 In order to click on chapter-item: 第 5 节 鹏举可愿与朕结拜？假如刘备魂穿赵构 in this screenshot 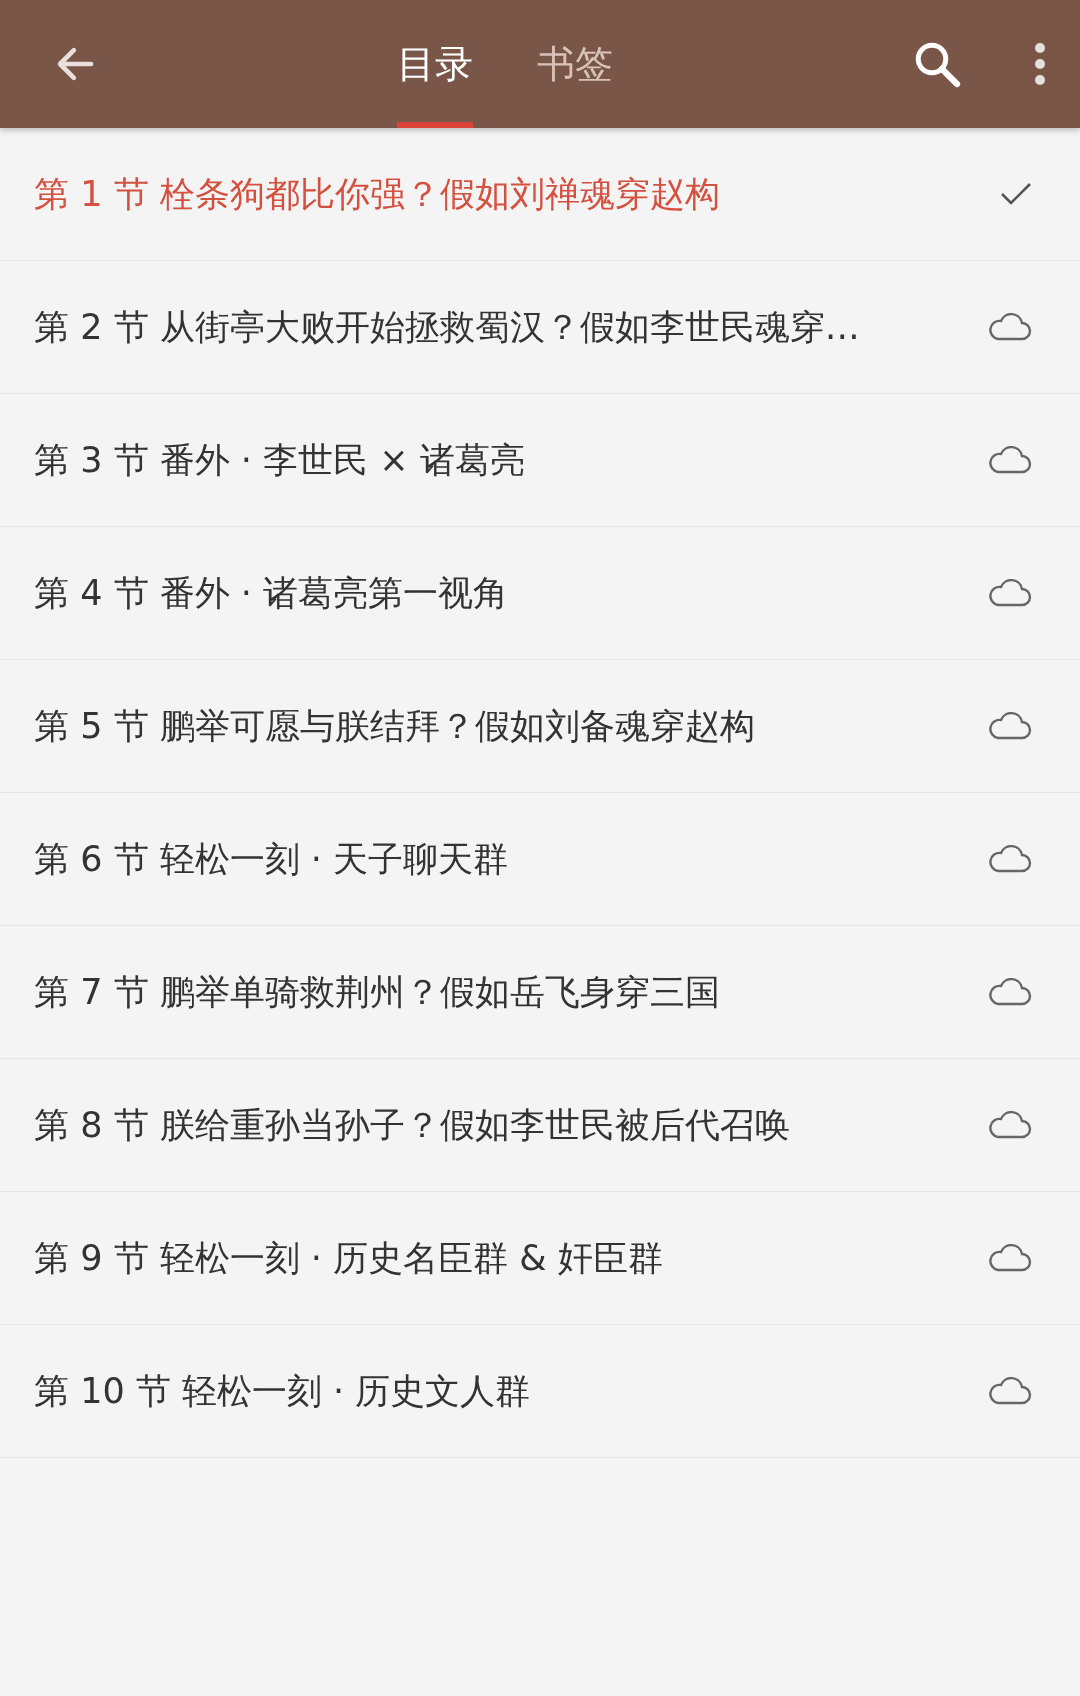, I will do `click(540, 726)`.